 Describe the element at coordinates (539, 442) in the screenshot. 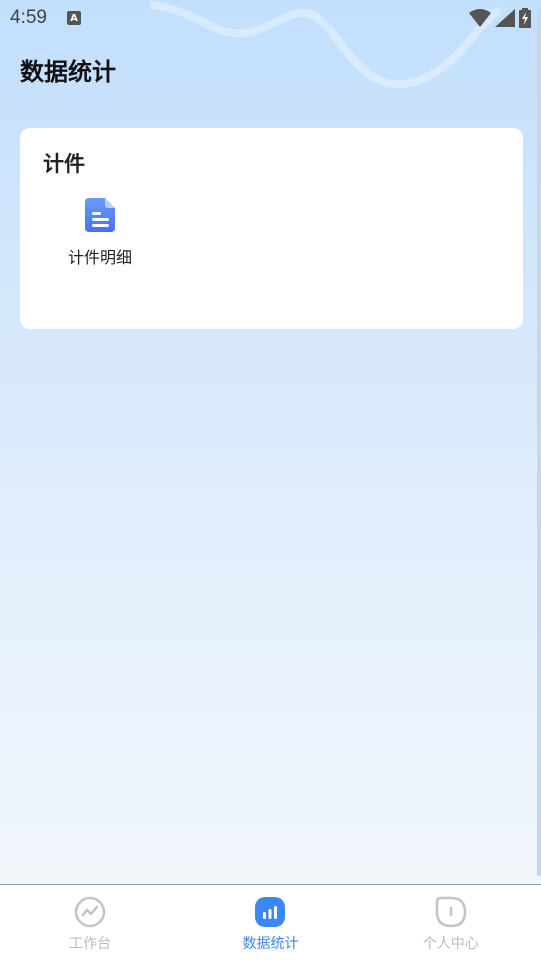

I see `scrollbar` at that location.